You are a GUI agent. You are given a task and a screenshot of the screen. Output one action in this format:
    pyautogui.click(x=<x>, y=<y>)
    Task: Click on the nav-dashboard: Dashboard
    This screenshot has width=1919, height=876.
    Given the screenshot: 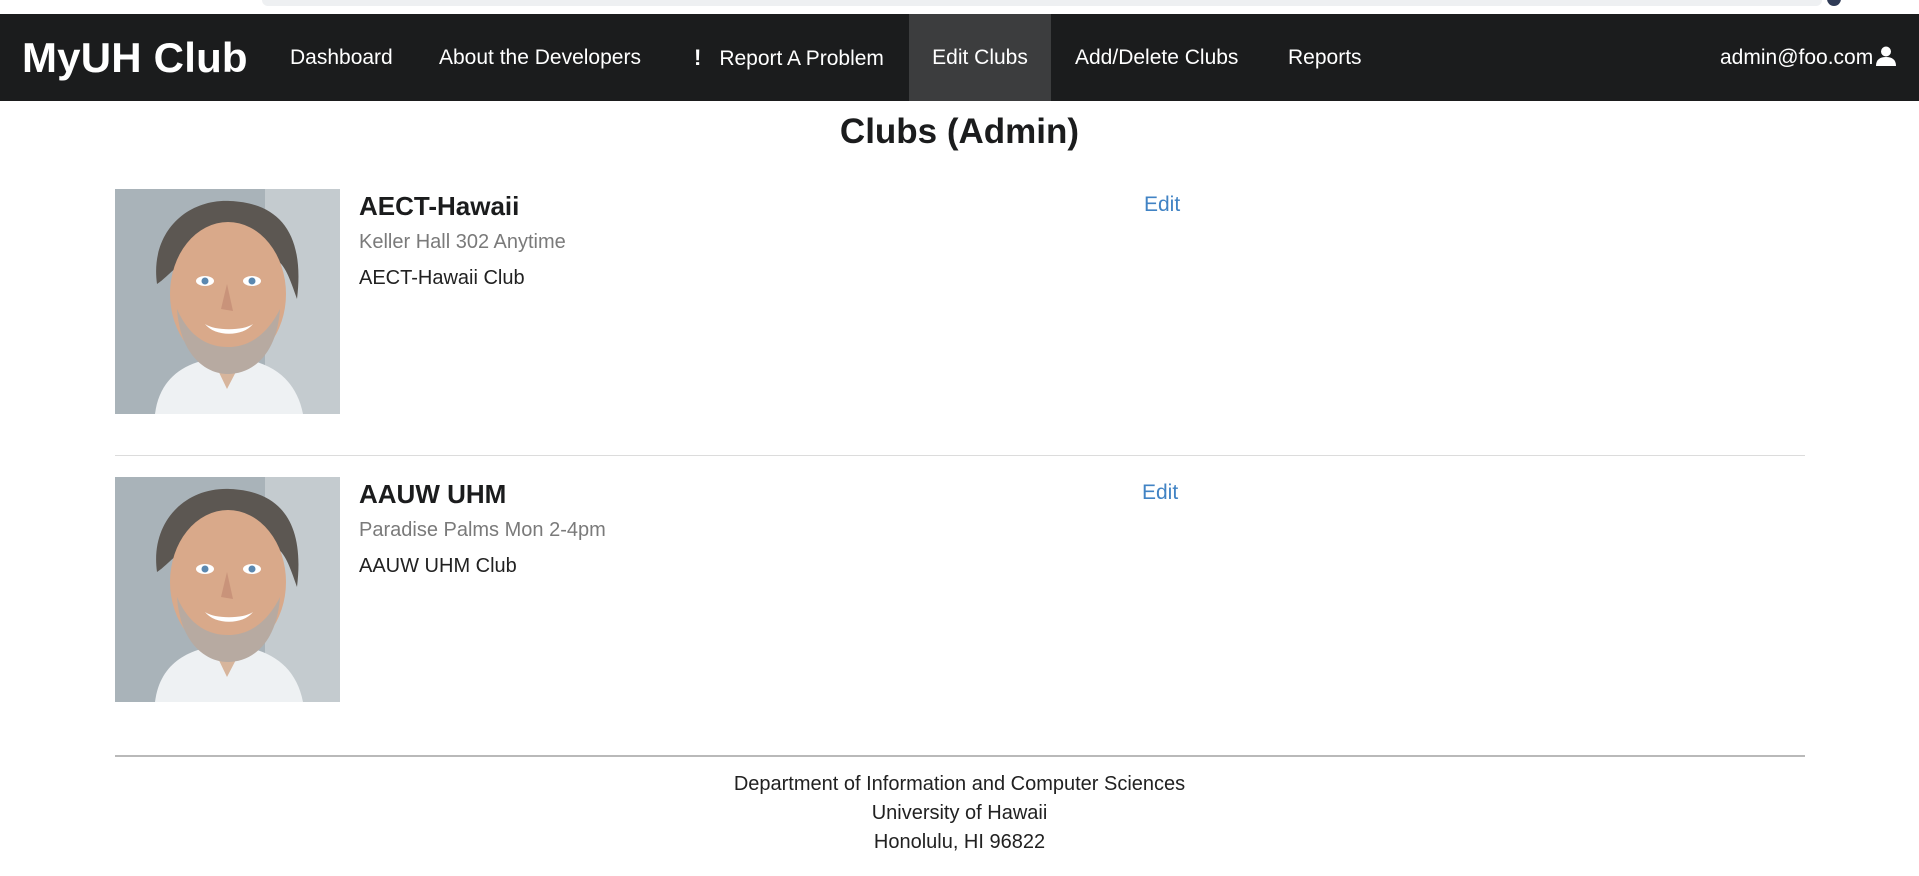 What is the action you would take?
    pyautogui.click(x=341, y=57)
    